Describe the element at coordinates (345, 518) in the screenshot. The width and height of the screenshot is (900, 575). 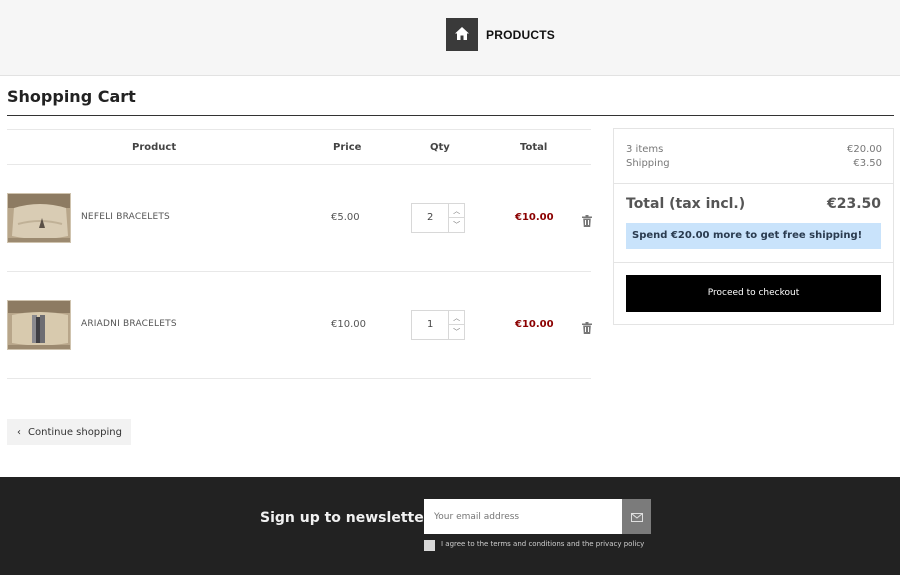
I see `newsletter-title: Sign up to newsletter` at that location.